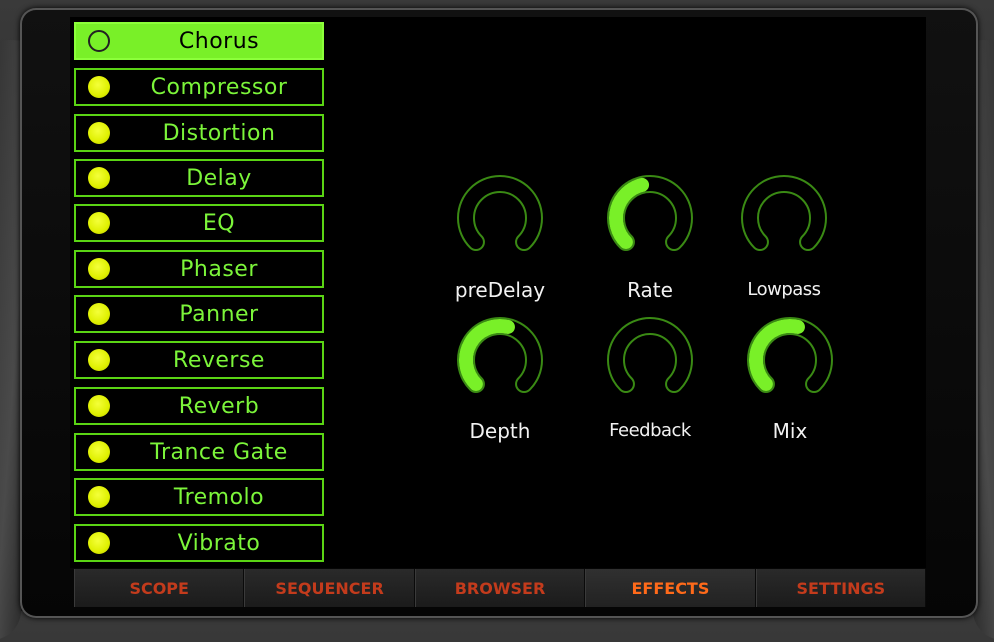 Image resolution: width=994 pixels, height=642 pixels. Describe the element at coordinates (219, 360) in the screenshot. I see `effect-item-label: Reverse` at that location.